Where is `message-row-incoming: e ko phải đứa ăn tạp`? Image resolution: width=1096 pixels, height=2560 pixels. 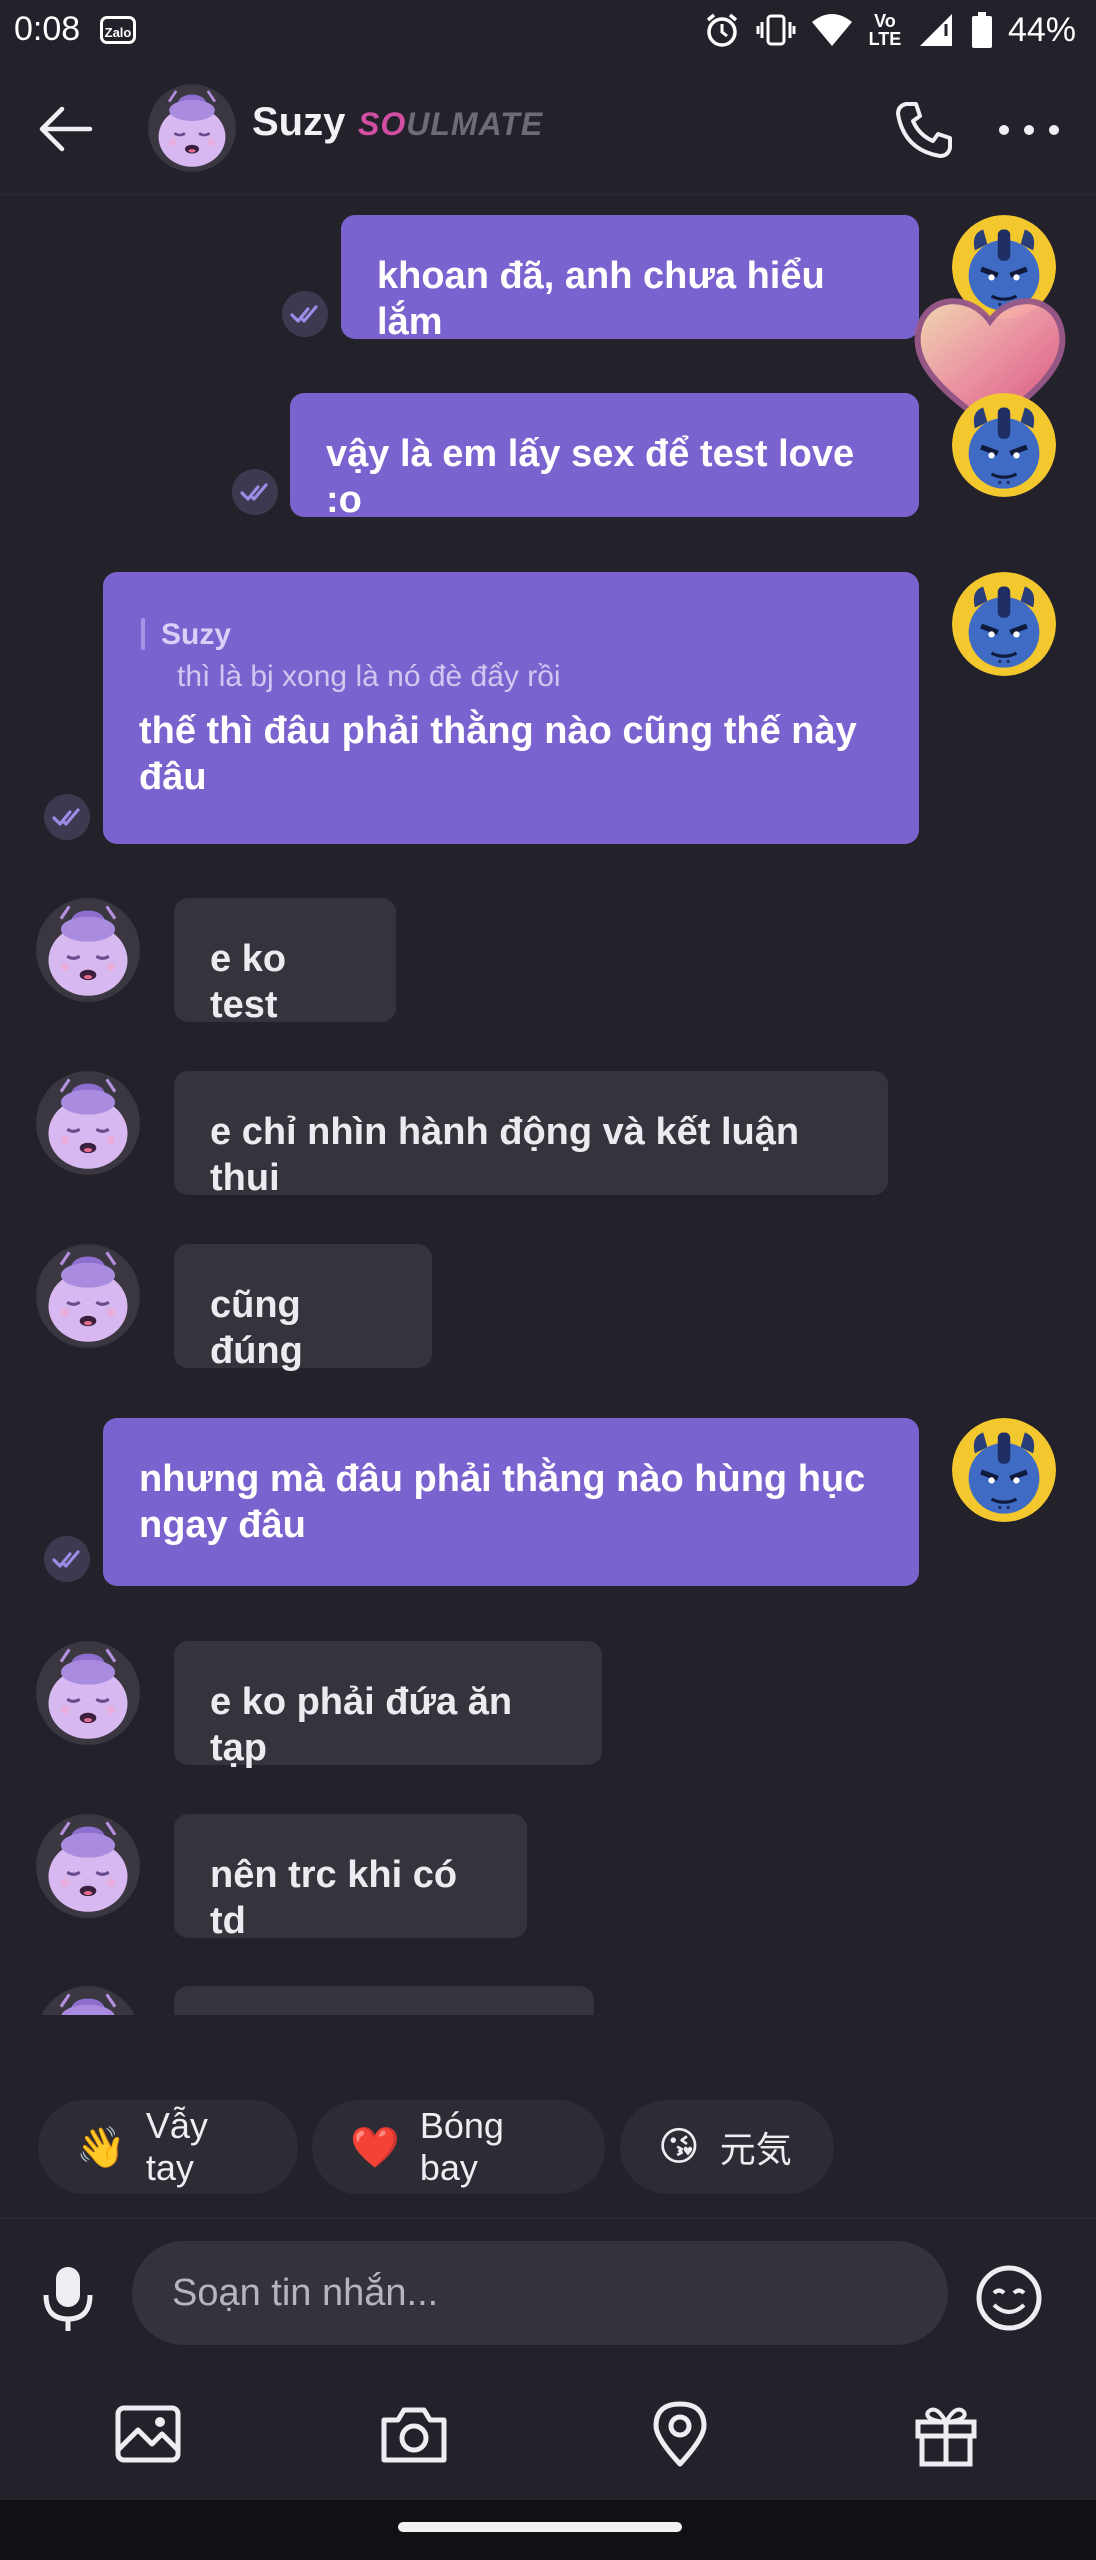
message-row-incoming: e ko phải đứa ăn tạp is located at coordinates (548, 1706).